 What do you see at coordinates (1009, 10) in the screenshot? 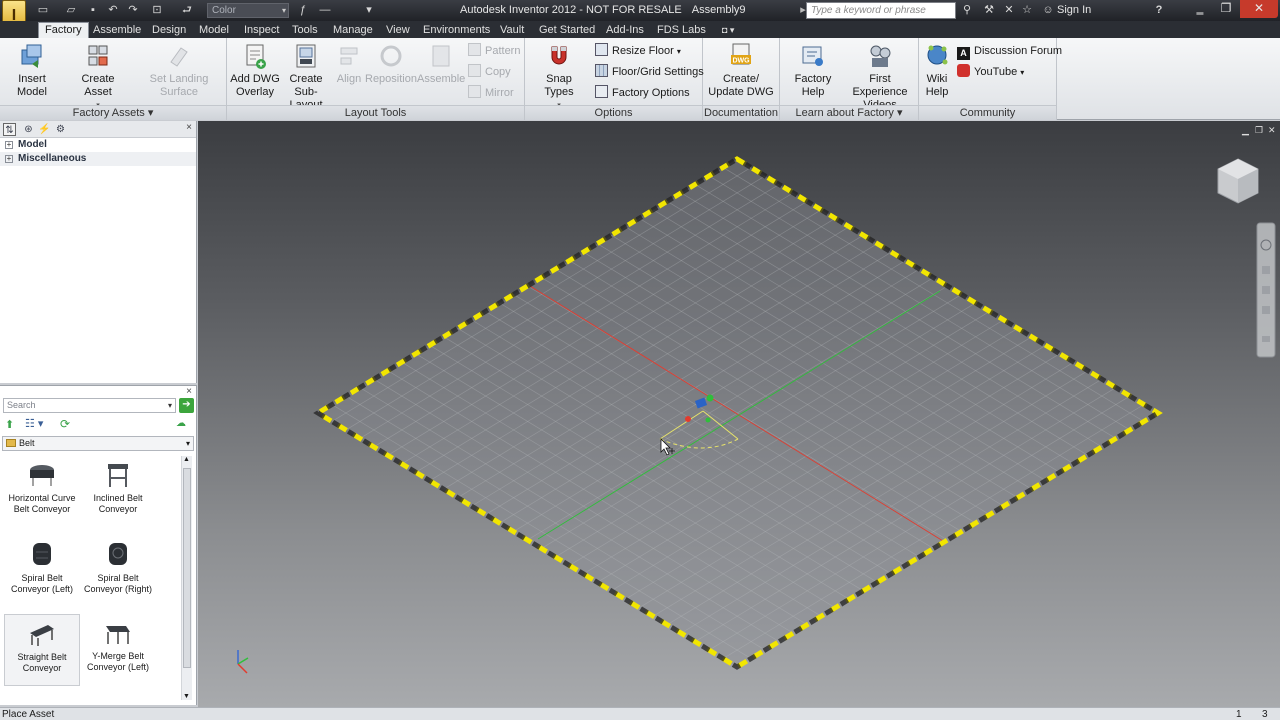
I see `communication-icon: ✕` at bounding box center [1009, 10].